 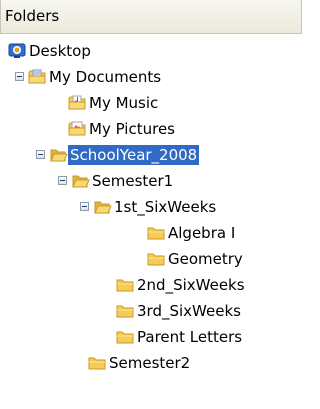 I want to click on my-music-icon, so click(x=77, y=103).